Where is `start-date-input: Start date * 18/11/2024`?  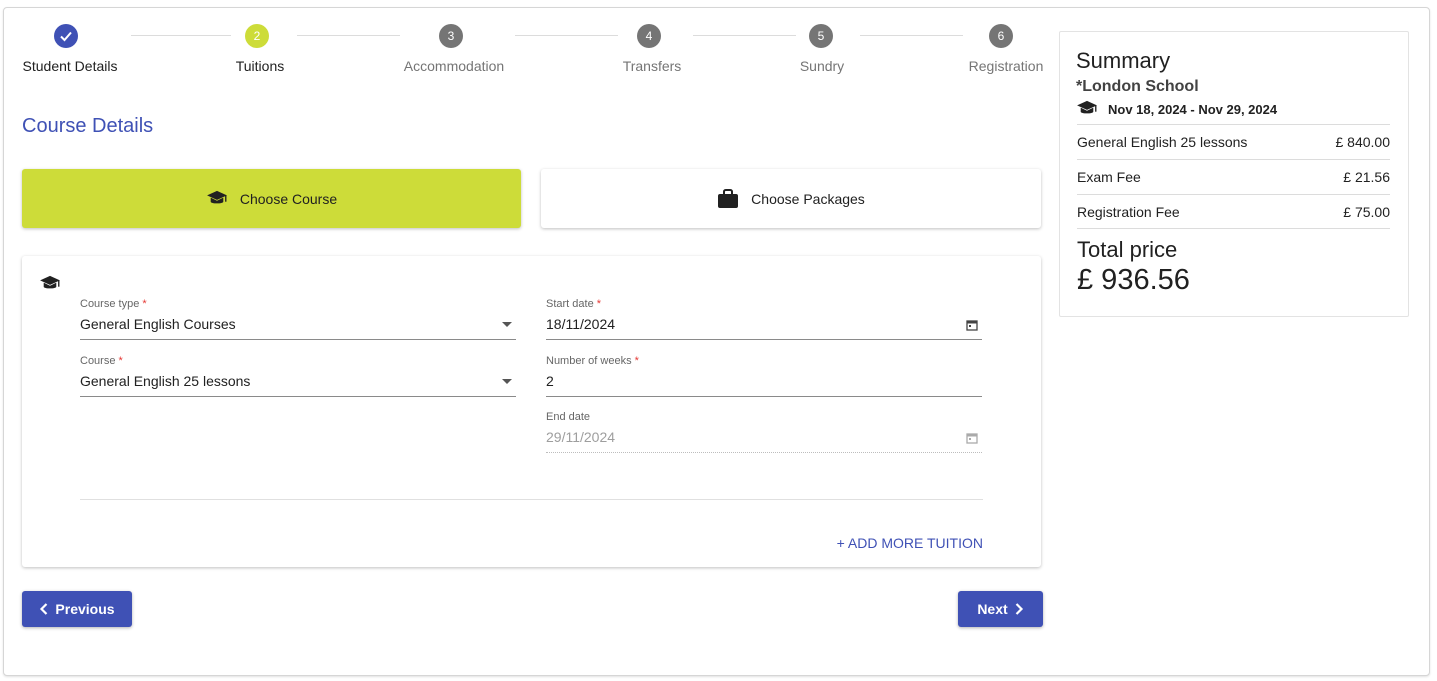 start-date-input: Start date * 18/11/2024 is located at coordinates (764, 319).